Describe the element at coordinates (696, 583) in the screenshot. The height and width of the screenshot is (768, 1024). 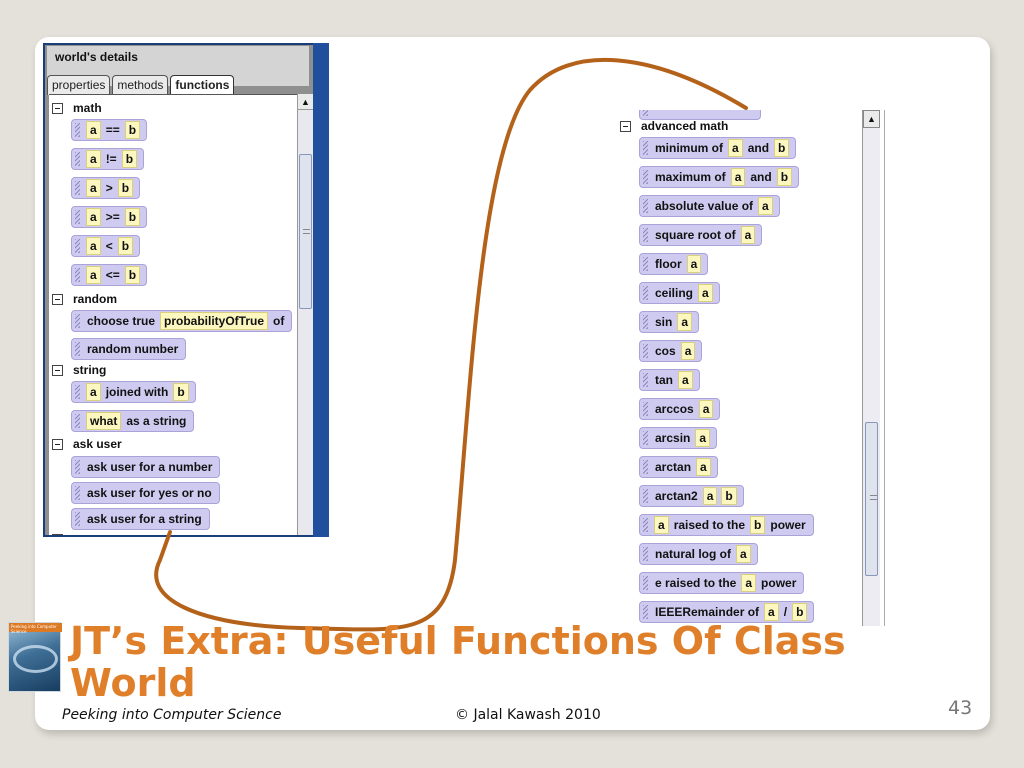
I see `tile-label: e raised to the` at that location.